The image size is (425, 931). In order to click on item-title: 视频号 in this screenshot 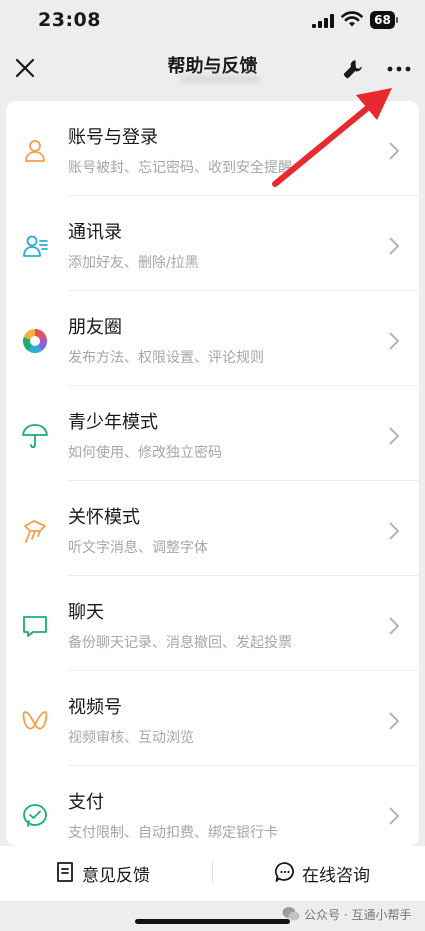, I will do `click(95, 707)`.